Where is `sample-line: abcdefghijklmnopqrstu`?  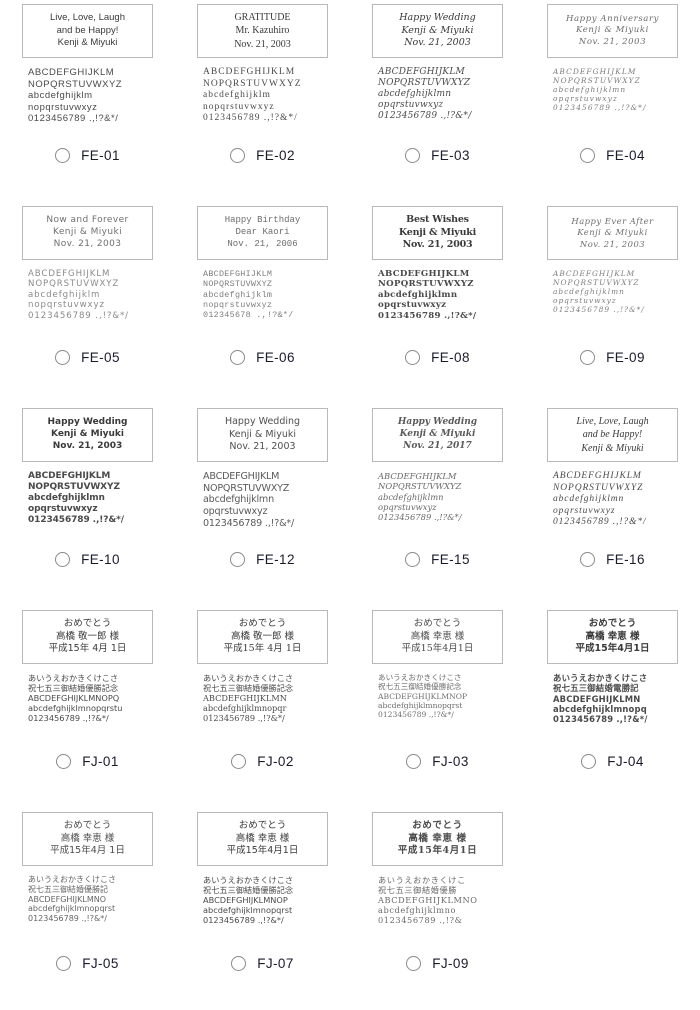
sample-line: abcdefghijklmnopqrstu is located at coordinates (75, 708).